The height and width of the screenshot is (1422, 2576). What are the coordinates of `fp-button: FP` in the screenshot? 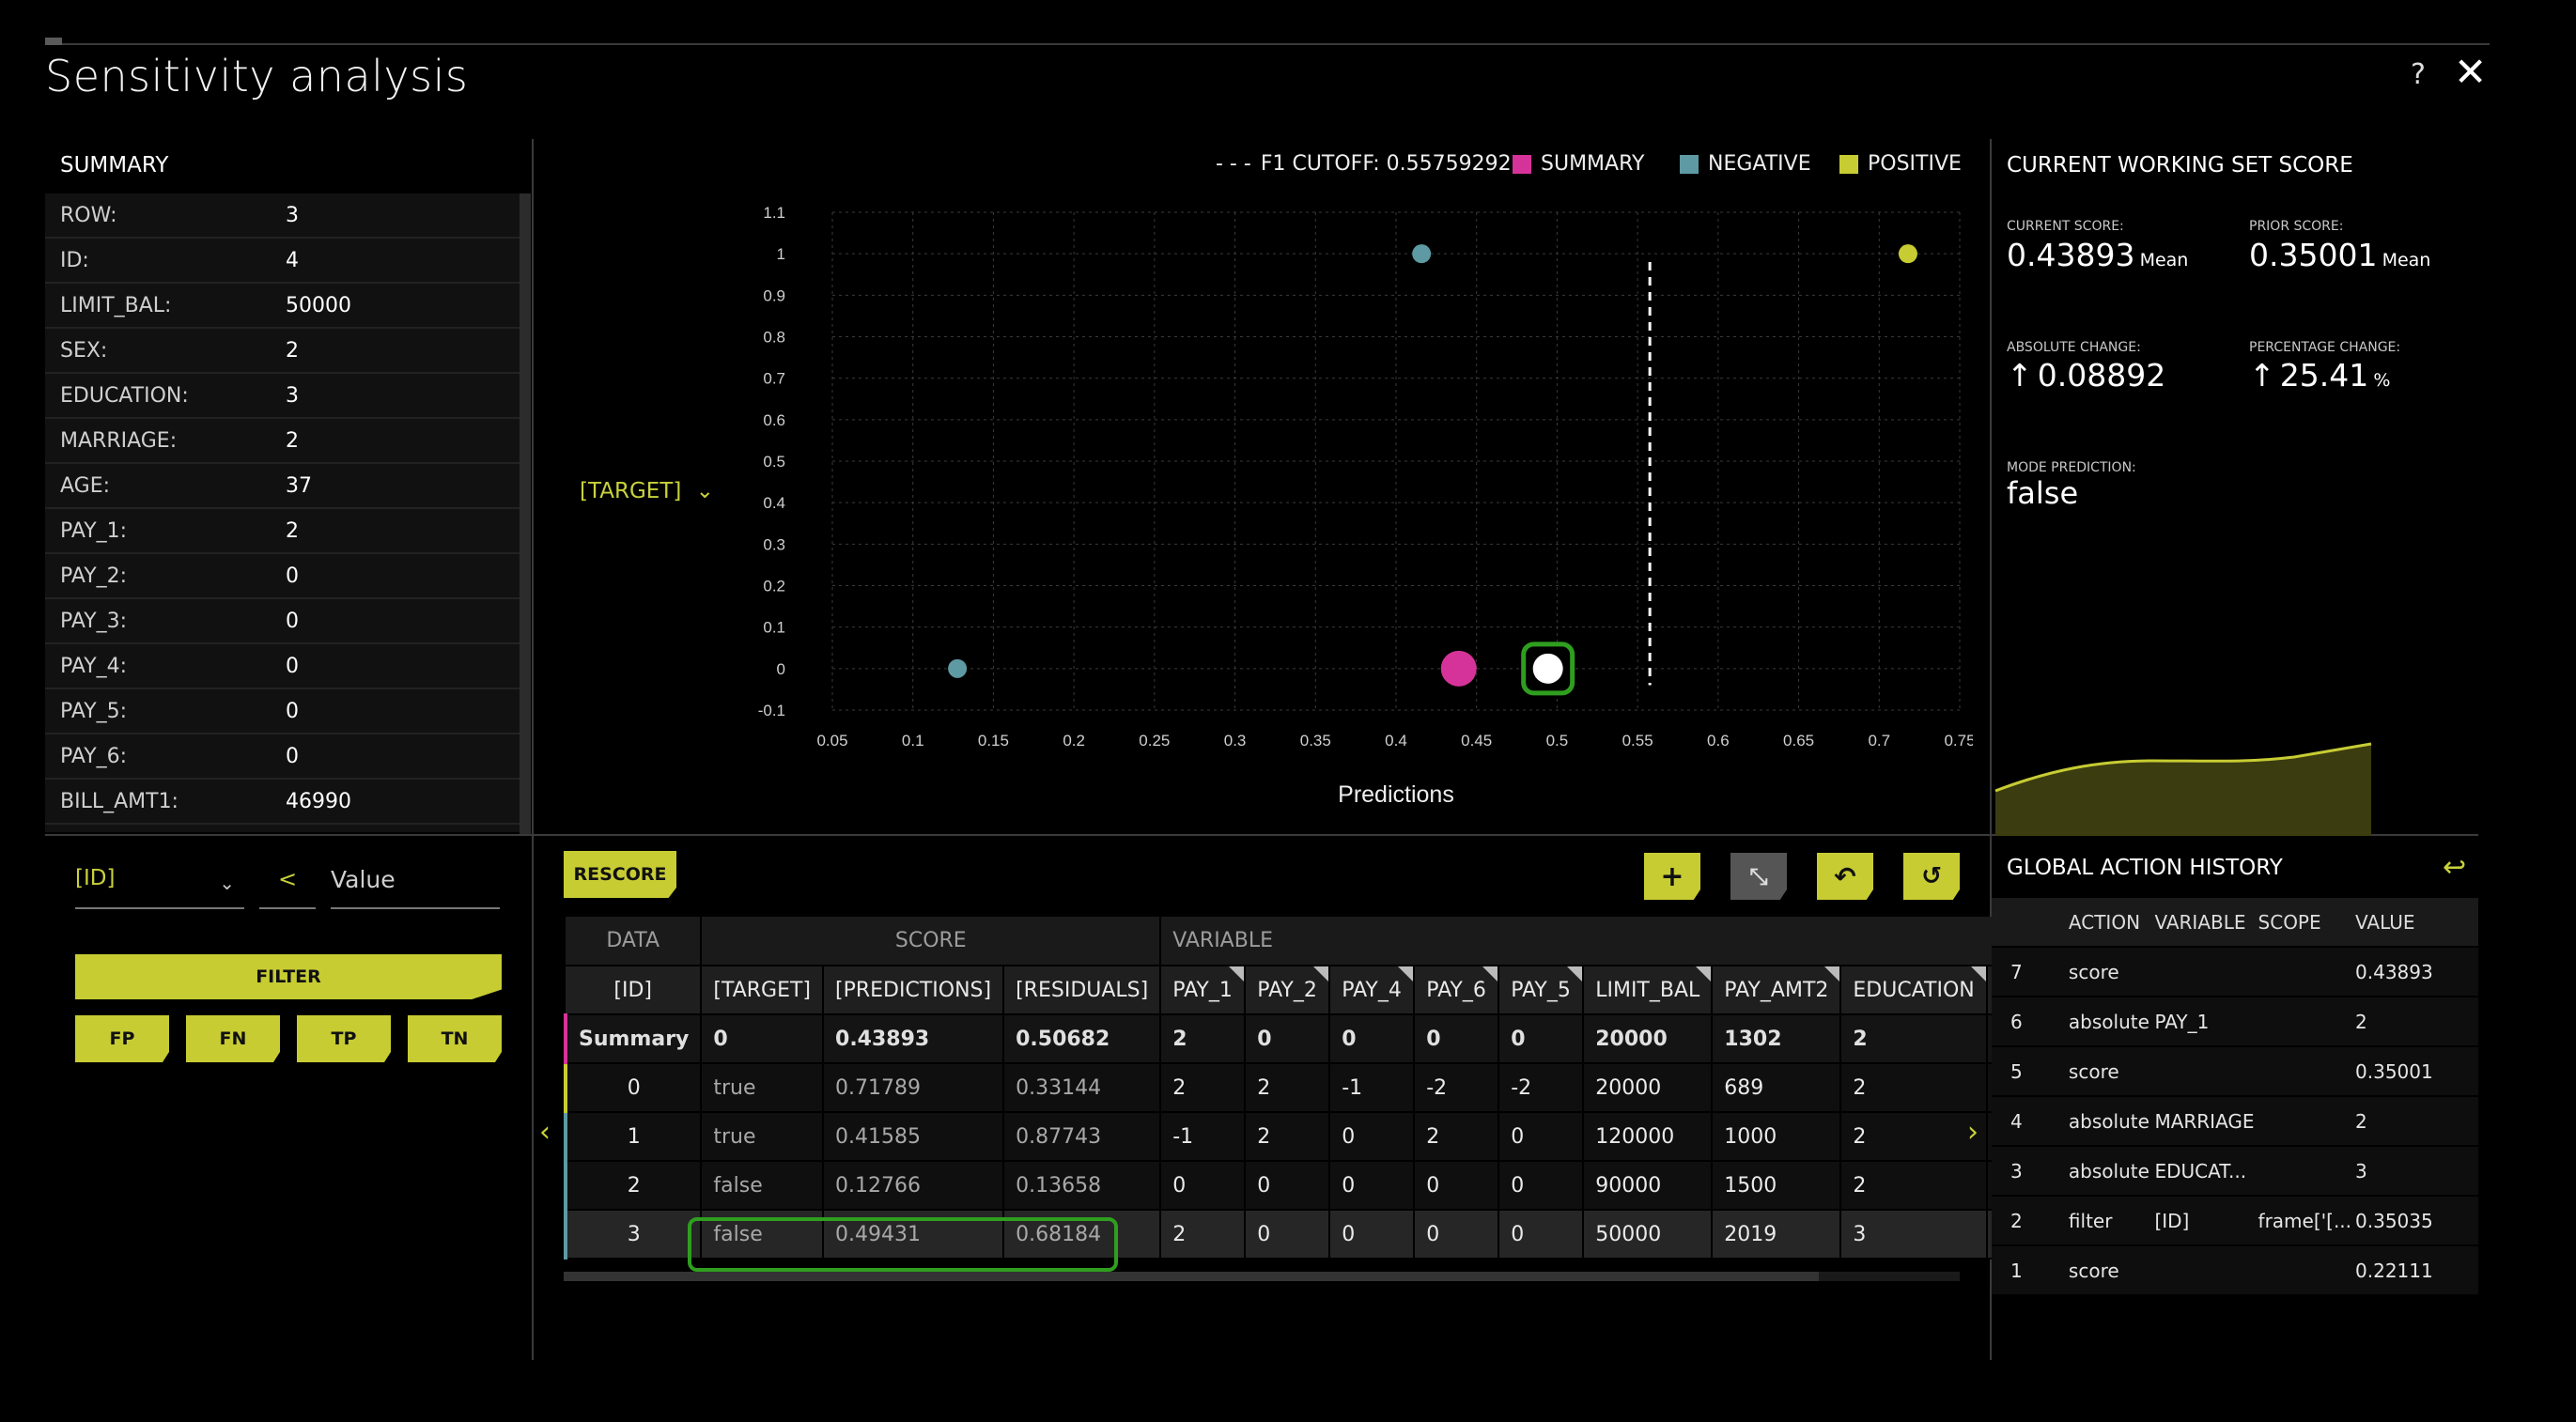 It's located at (122, 1038).